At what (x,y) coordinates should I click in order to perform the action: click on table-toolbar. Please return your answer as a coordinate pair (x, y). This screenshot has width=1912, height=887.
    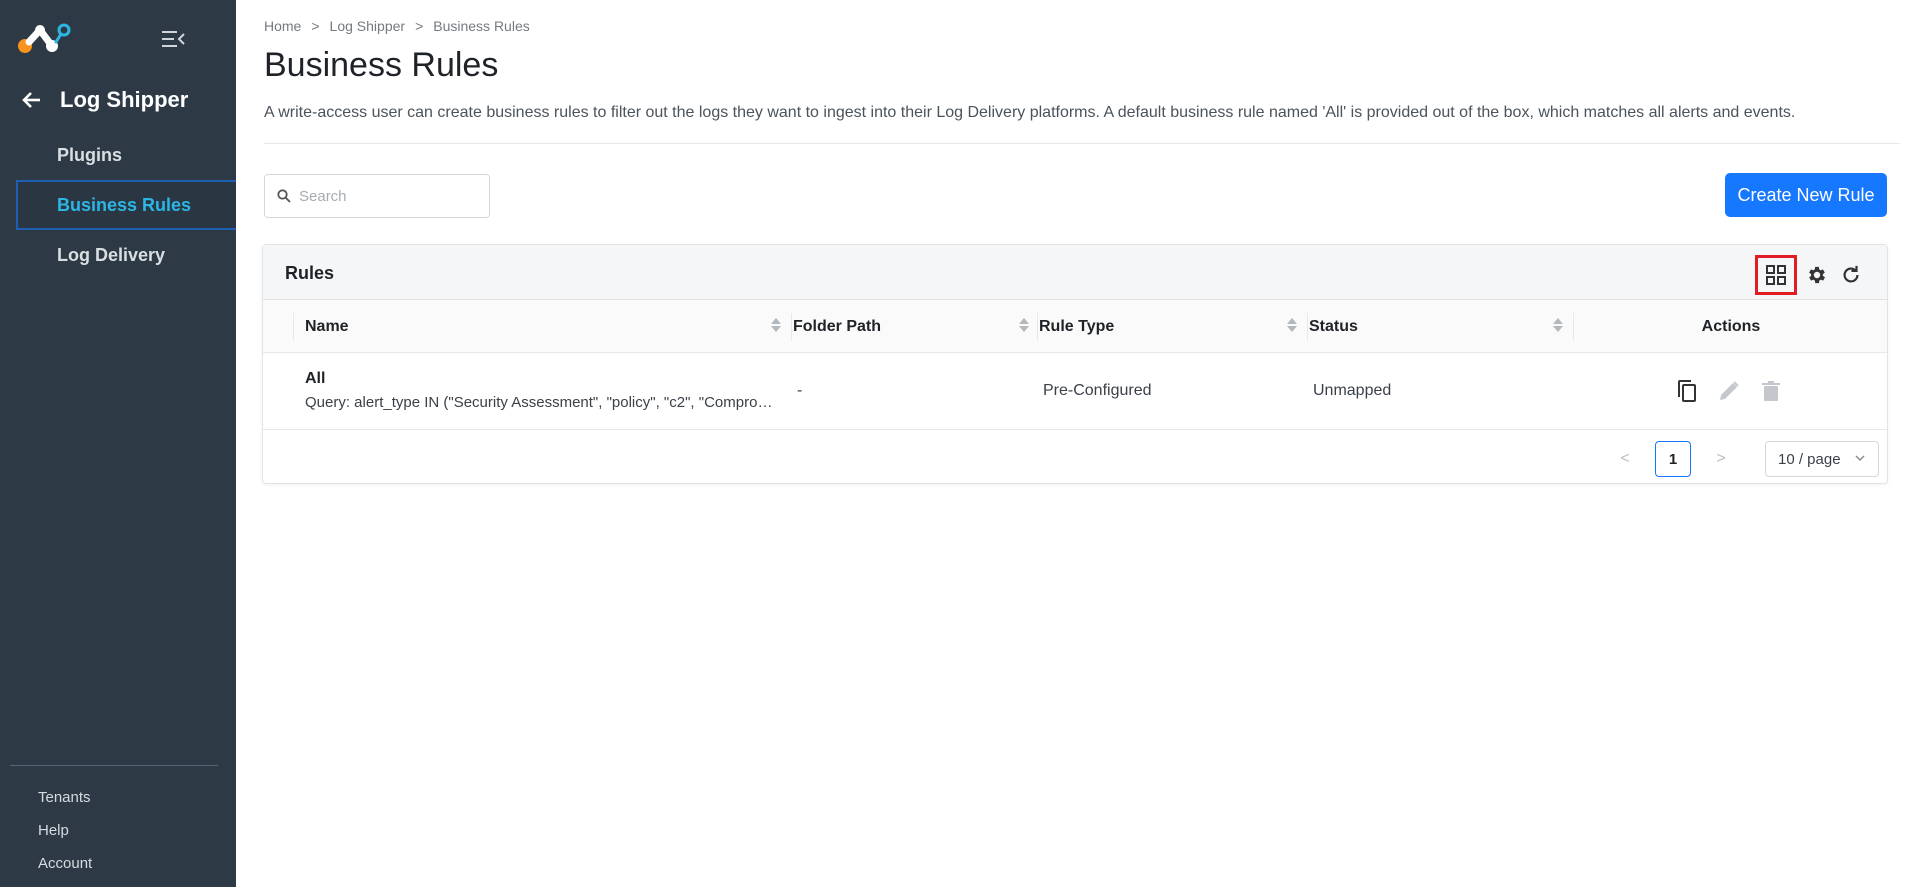
    Looking at the image, I should click on (1810, 275).